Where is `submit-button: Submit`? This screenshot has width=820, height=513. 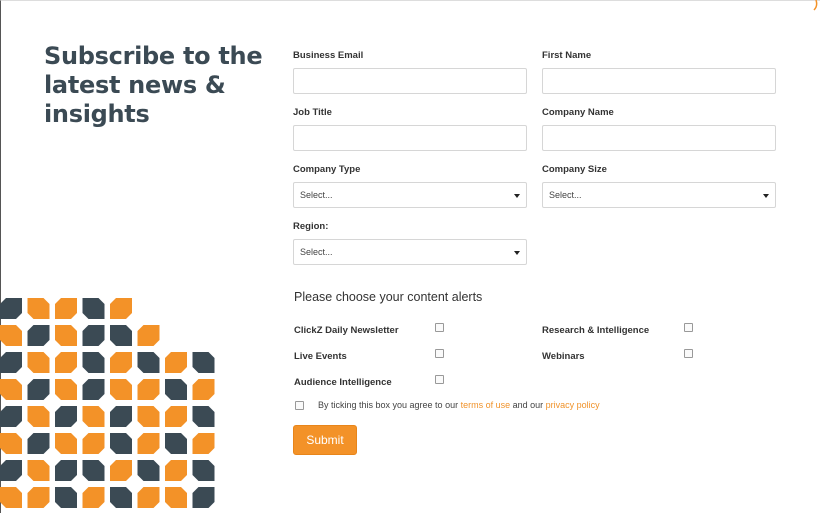
submit-button: Submit is located at coordinates (325, 440).